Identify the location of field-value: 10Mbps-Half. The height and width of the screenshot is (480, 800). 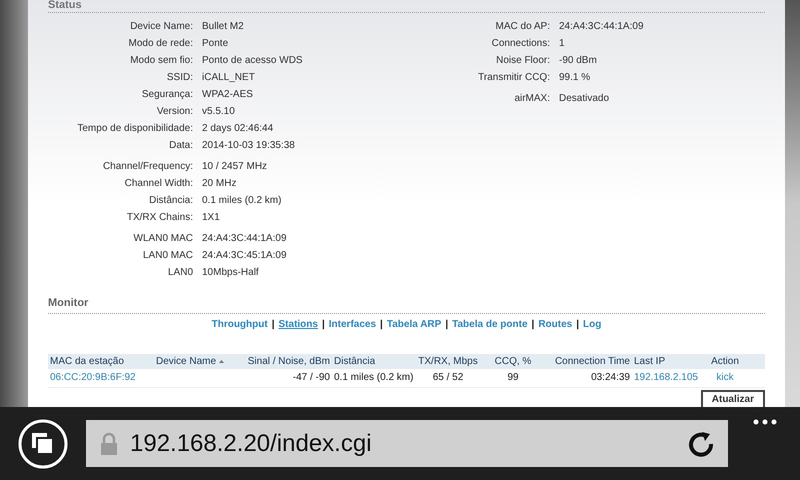
(230, 273).